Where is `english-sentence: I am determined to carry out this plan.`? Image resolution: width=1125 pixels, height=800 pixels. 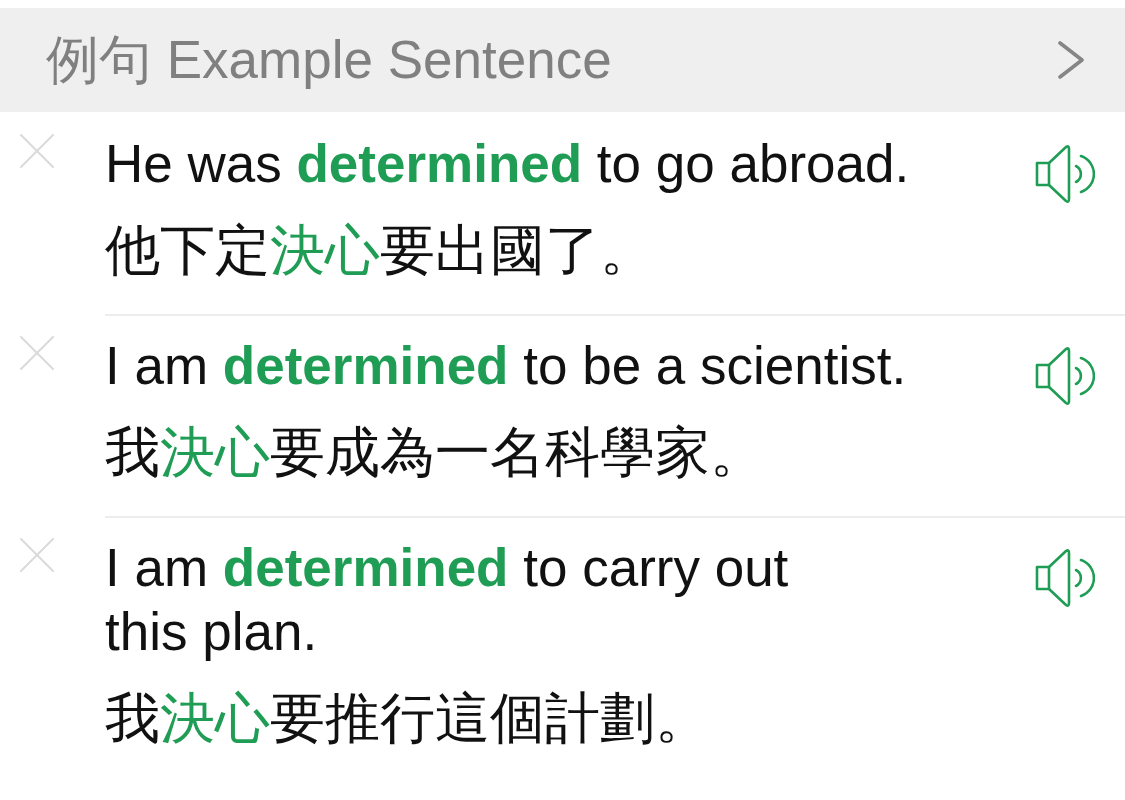
english-sentence: I am determined to carry out this plan. is located at coordinates (447, 600).